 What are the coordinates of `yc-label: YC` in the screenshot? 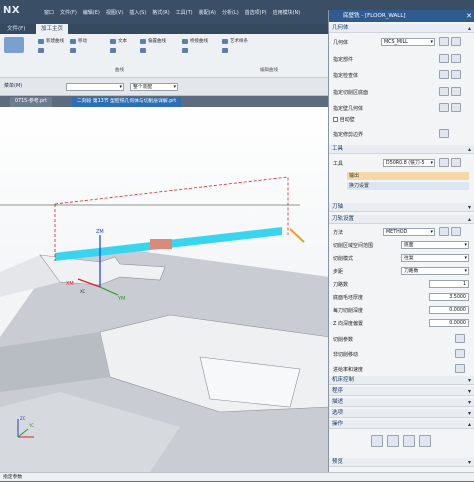 It's located at (31, 425).